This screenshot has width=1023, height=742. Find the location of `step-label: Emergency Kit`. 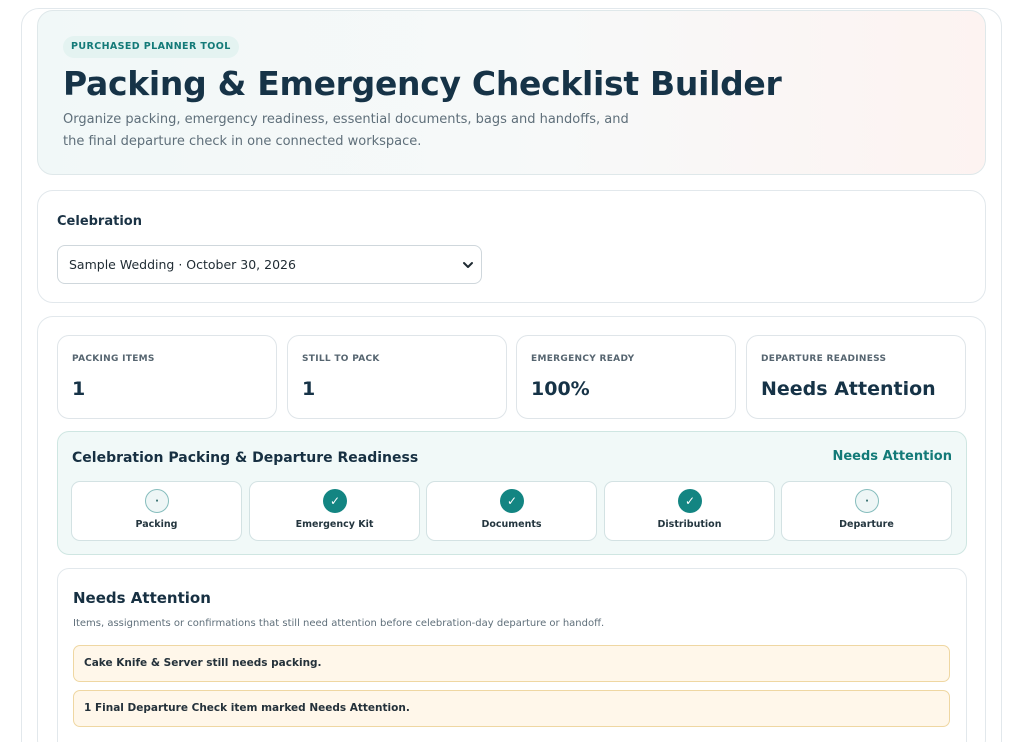

step-label: Emergency Kit is located at coordinates (334, 524).